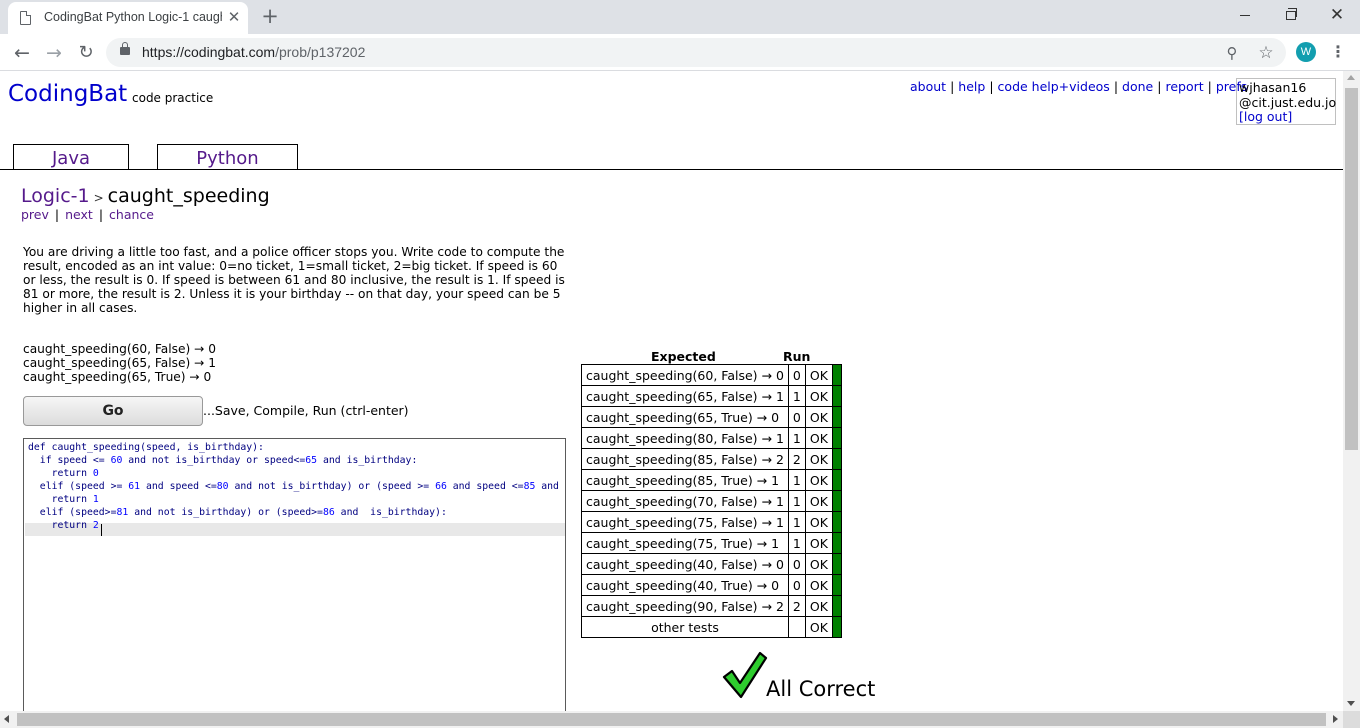 The height and width of the screenshot is (728, 1360). I want to click on close-tab-icon: ✕, so click(234, 17).